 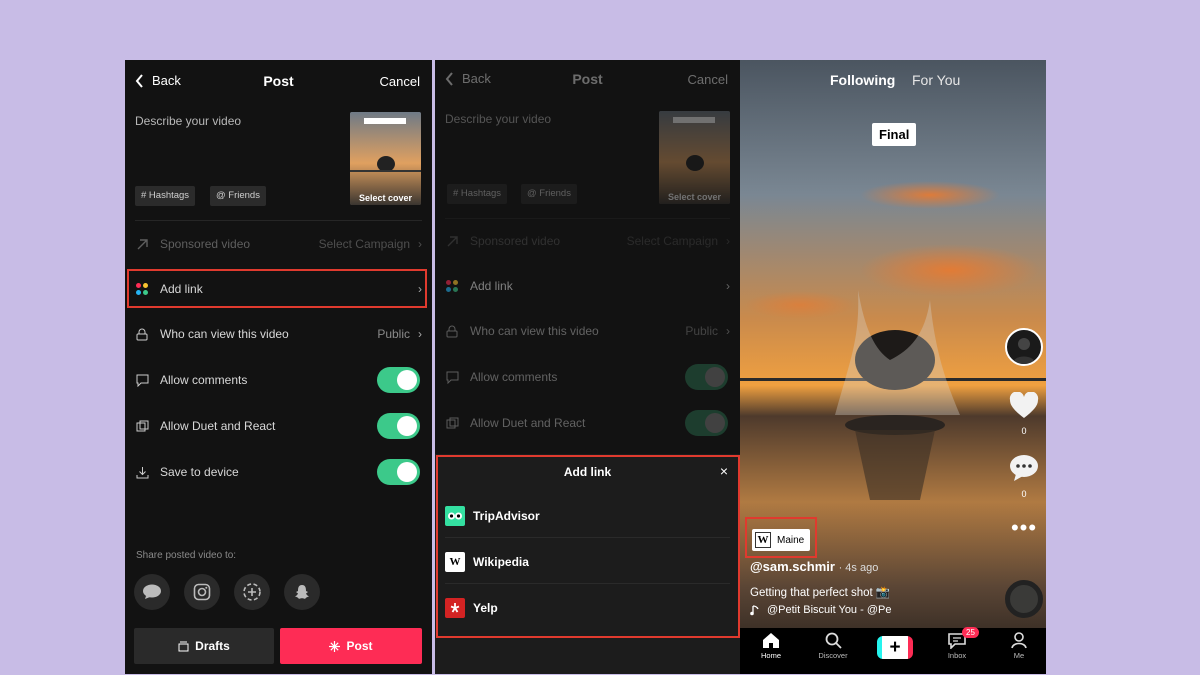 What do you see at coordinates (398, 472) in the screenshot?
I see `save-device-toggle` at bounding box center [398, 472].